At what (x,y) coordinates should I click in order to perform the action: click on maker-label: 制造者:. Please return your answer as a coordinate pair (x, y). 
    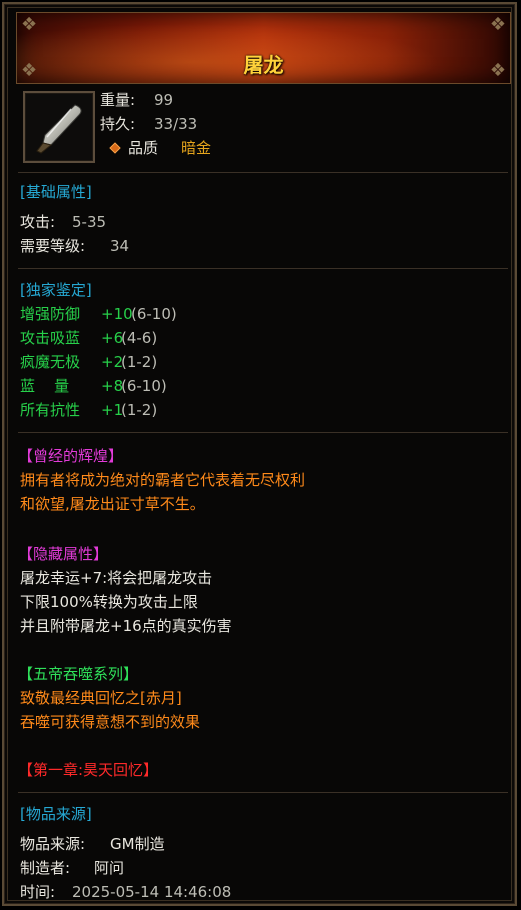
    Looking at the image, I should click on (45, 868).